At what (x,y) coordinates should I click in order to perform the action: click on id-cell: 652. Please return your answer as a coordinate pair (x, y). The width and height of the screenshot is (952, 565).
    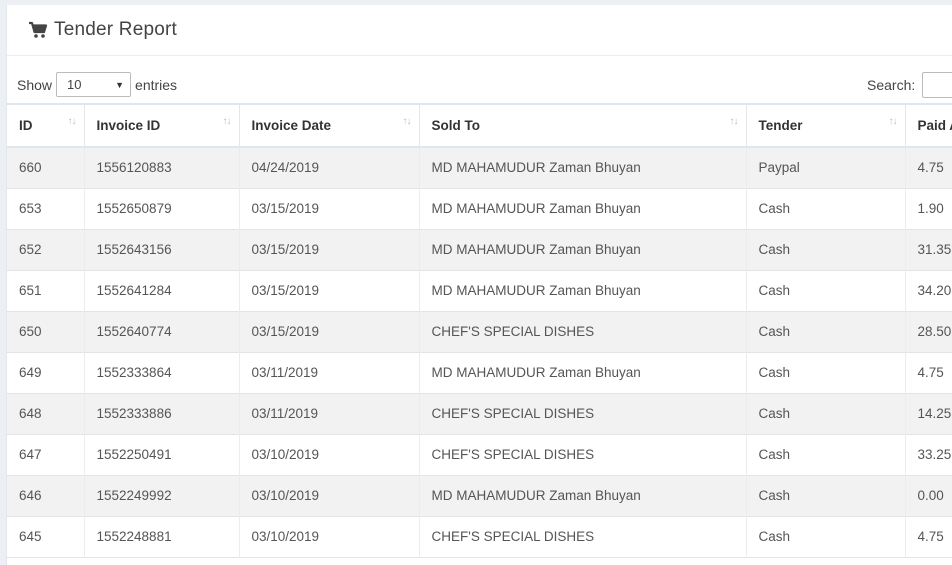
    Looking at the image, I should click on (46, 249).